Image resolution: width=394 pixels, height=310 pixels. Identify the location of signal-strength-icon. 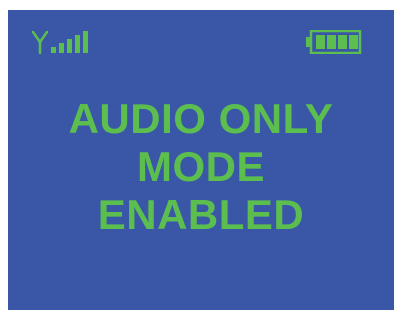
(60, 42).